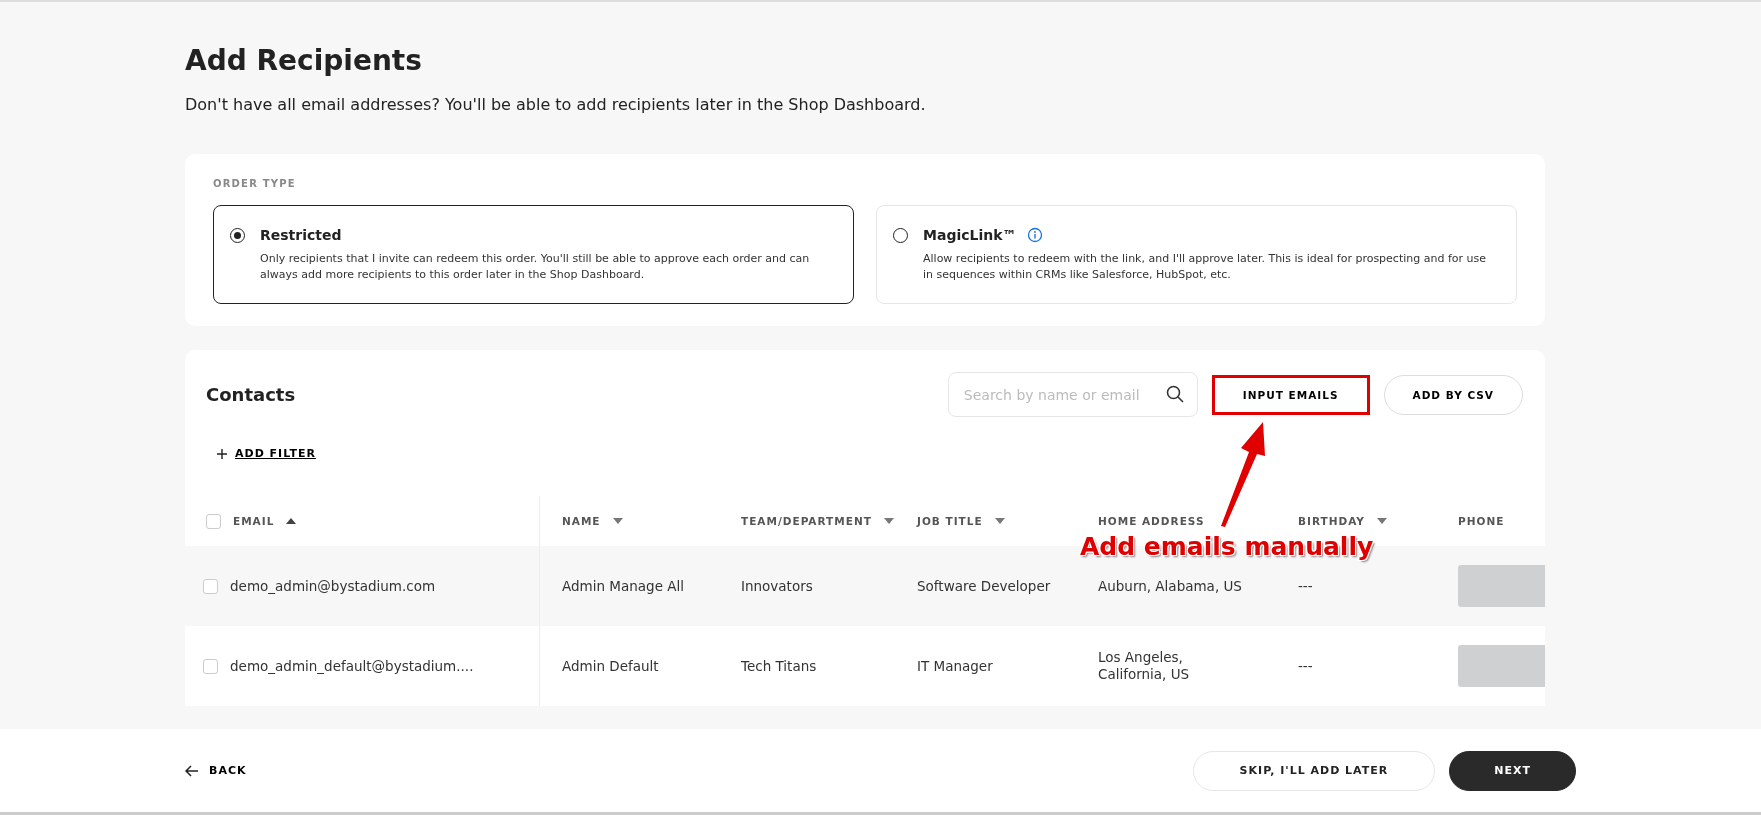 This screenshot has height=815, width=1761. I want to click on input-emails-button: INPUT EMAILS, so click(1290, 394).